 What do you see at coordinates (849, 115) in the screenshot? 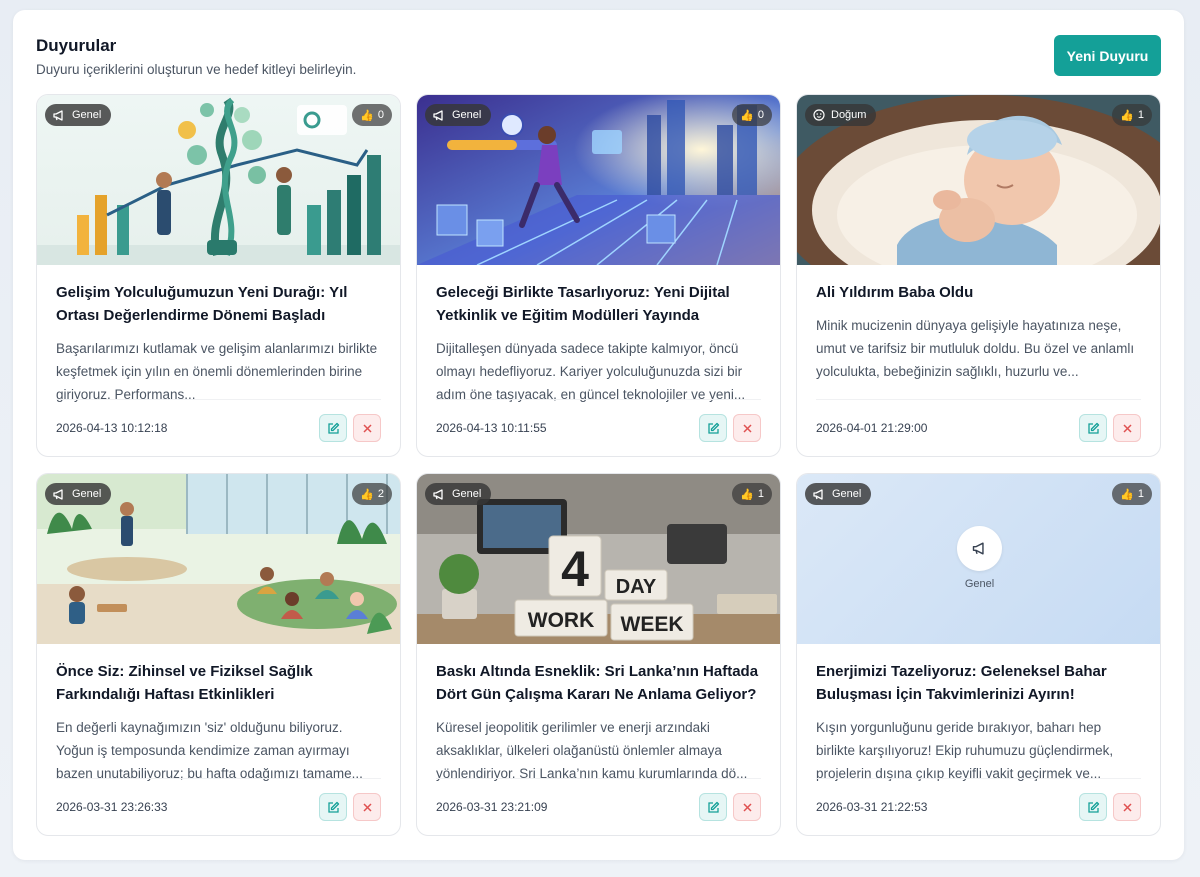
I see `category-label: Doğum` at bounding box center [849, 115].